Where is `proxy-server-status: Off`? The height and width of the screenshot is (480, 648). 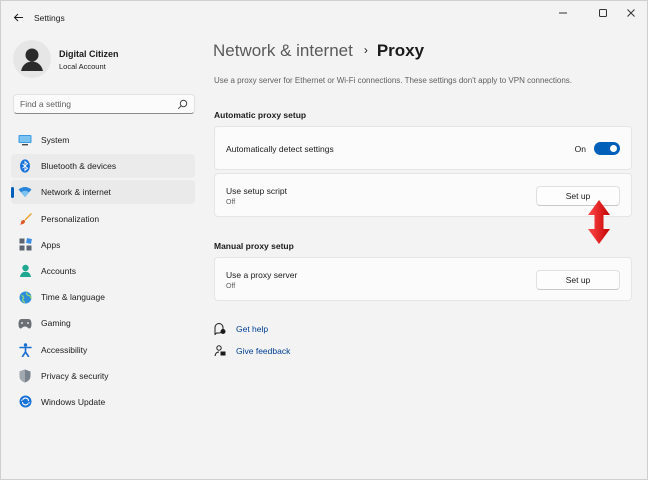 proxy-server-status: Off is located at coordinates (231, 286).